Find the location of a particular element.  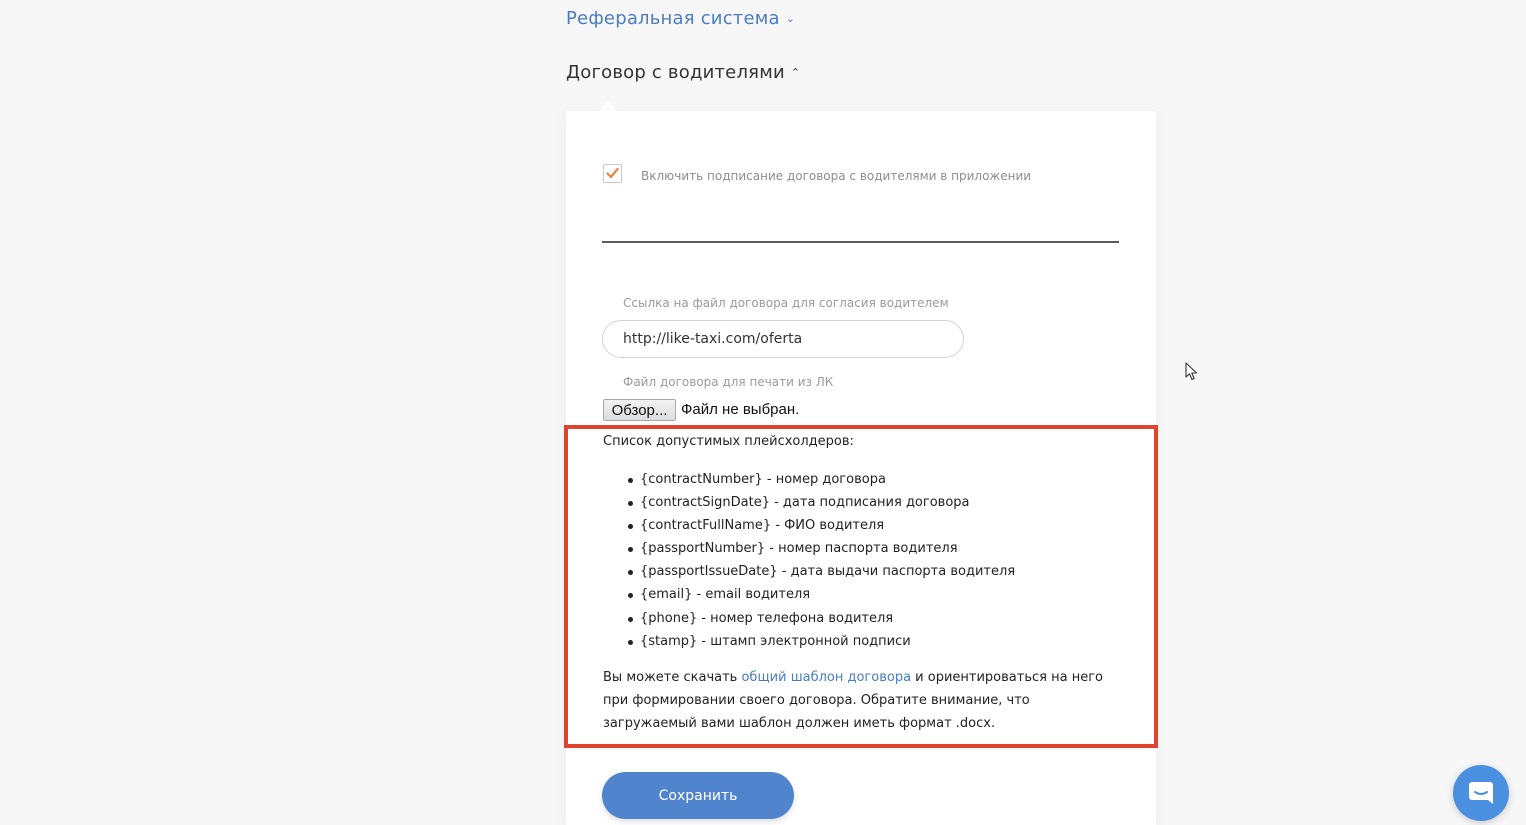

section-contract-label: Договор с водителями is located at coordinates (675, 72).